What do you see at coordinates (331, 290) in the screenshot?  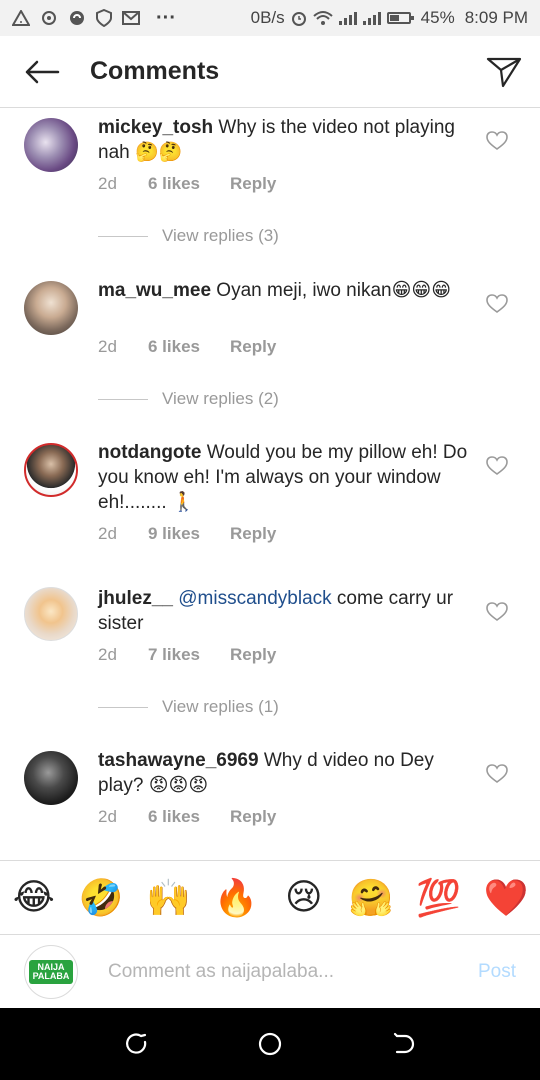 I see `comment-body: Oyan meji, iwo nikan😁😁😁` at bounding box center [331, 290].